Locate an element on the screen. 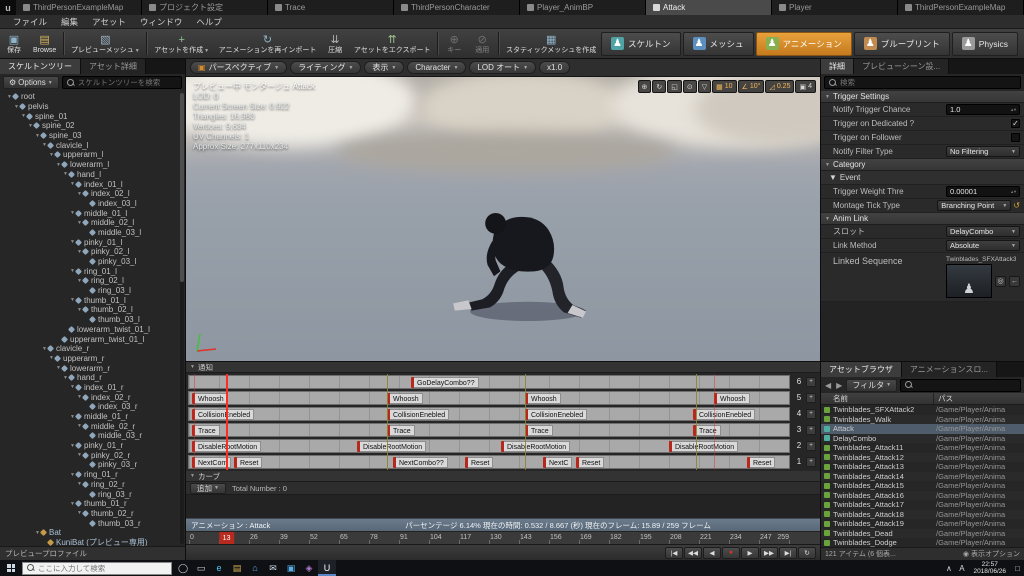  scale-tool-button: ◱ is located at coordinates (674, 86).